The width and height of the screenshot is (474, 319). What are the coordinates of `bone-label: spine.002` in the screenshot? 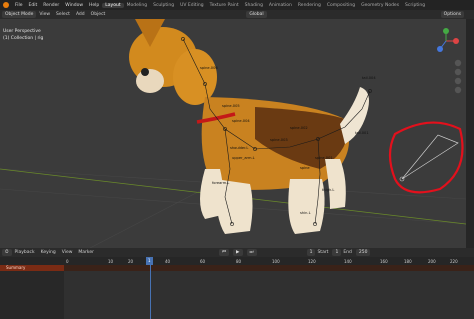 It's located at (299, 128).